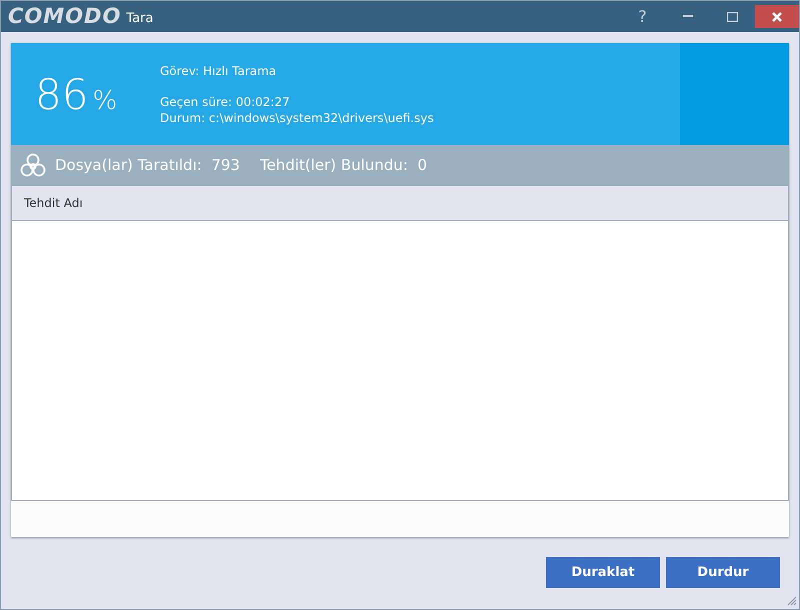  What do you see at coordinates (723, 572) in the screenshot?
I see `action-button: Durdur` at bounding box center [723, 572].